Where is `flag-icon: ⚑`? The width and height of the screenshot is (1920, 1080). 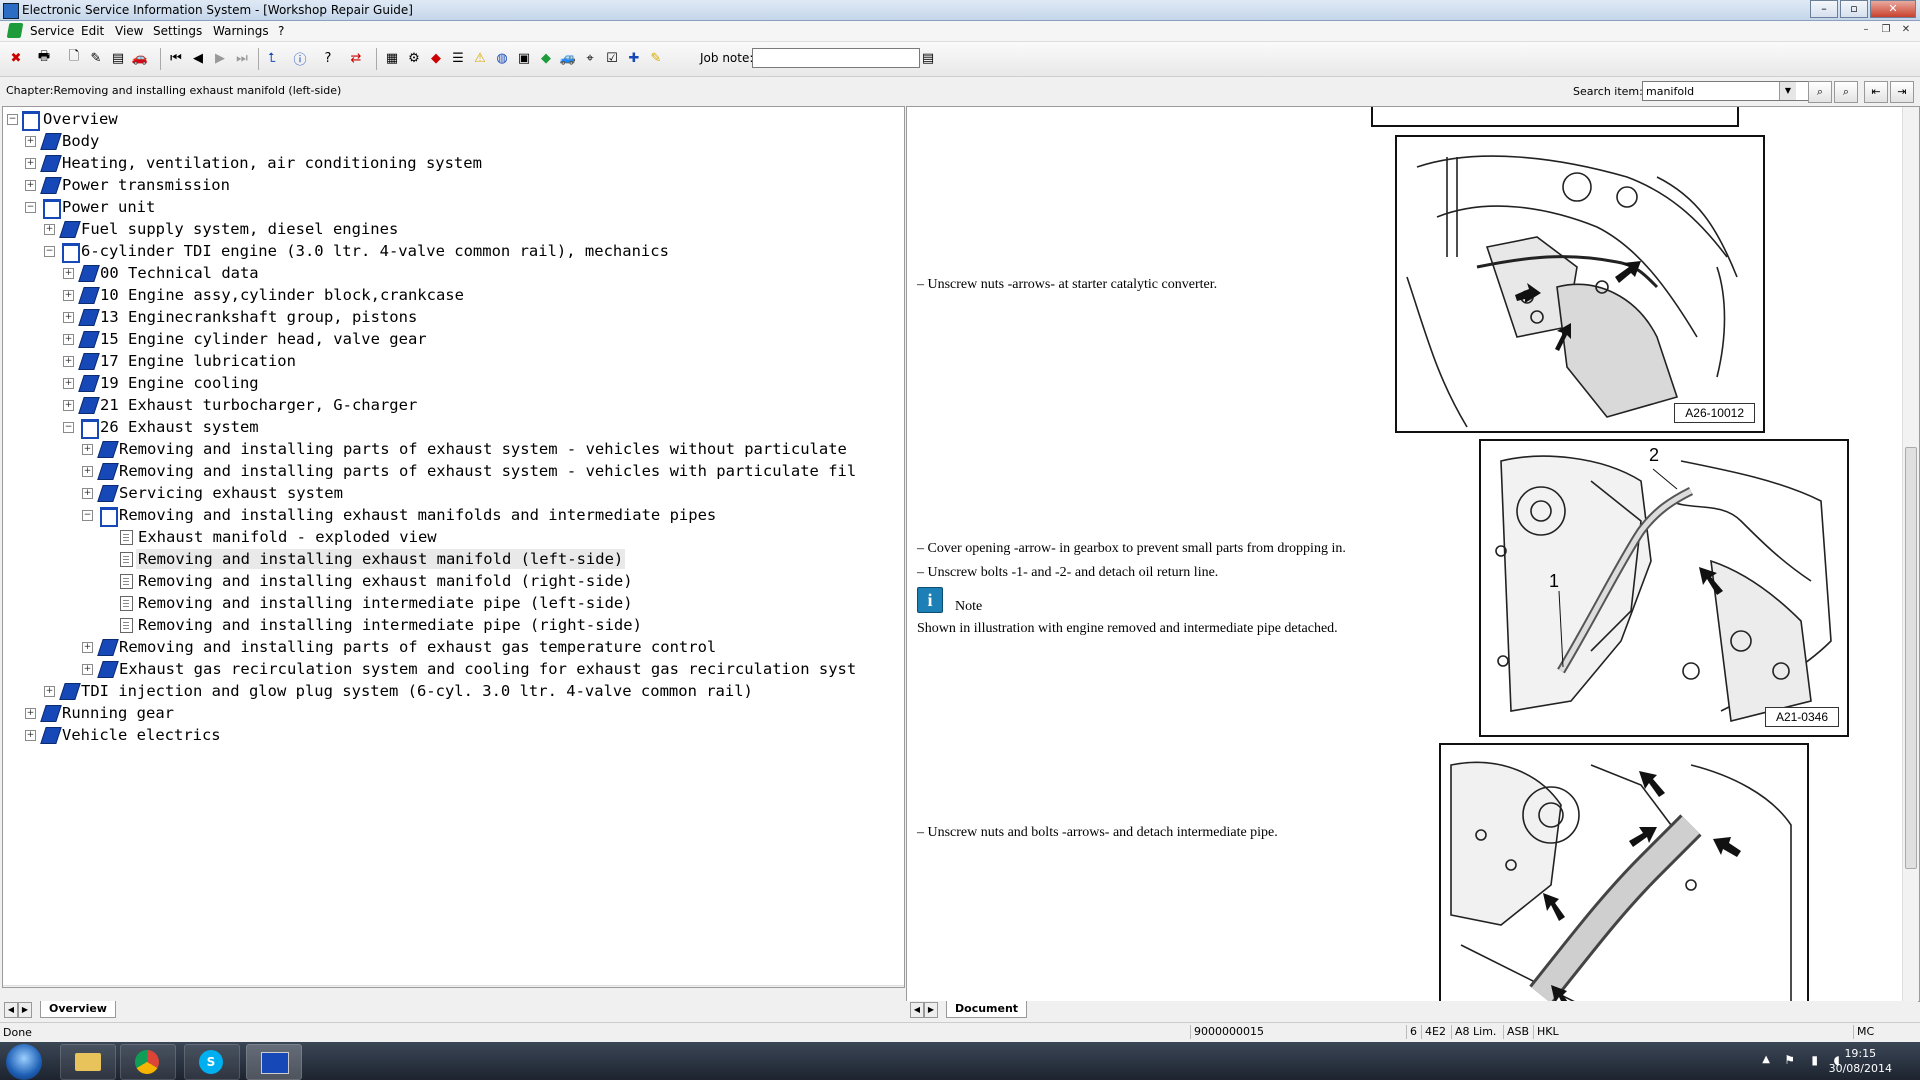 flag-icon: ⚑ is located at coordinates (1789, 1060).